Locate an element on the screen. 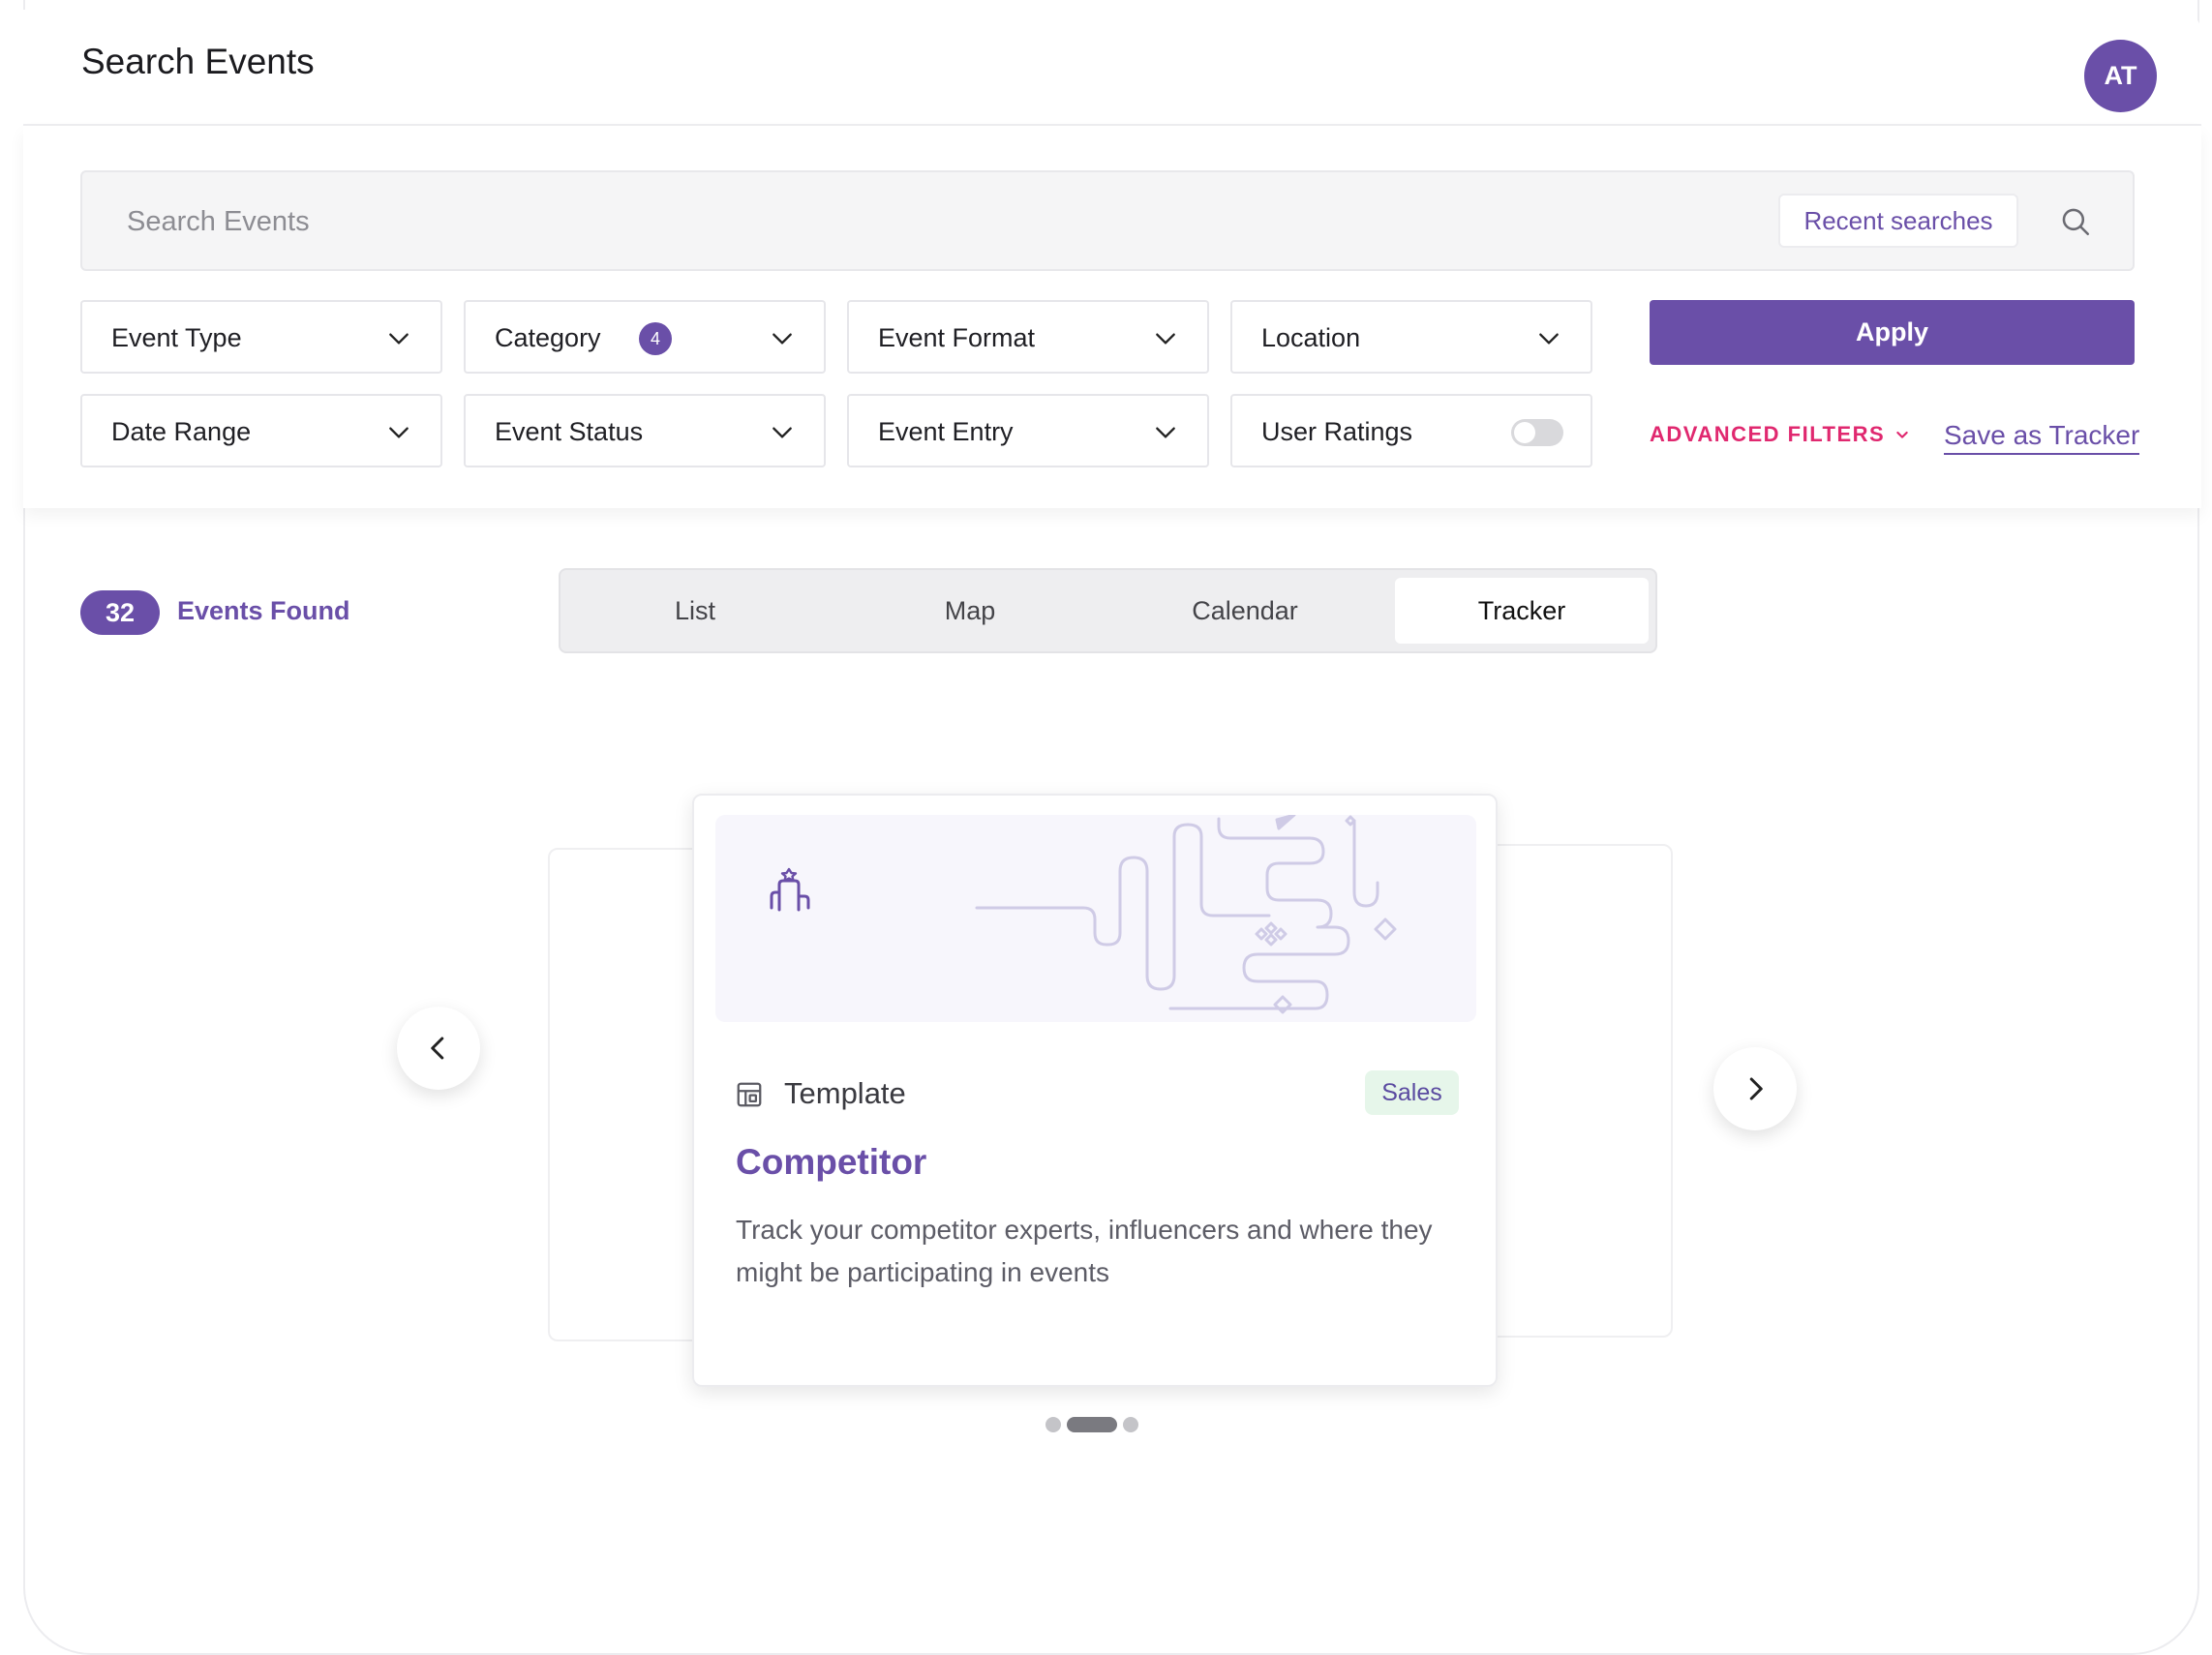  carousel-dot-active is located at coordinates (1092, 1424).